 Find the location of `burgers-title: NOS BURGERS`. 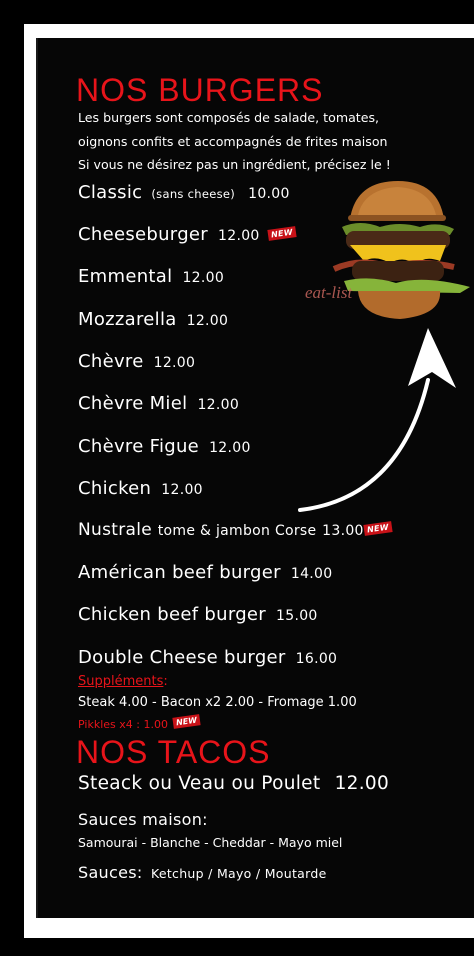

burgers-title: NOS BURGERS is located at coordinates (200, 90).